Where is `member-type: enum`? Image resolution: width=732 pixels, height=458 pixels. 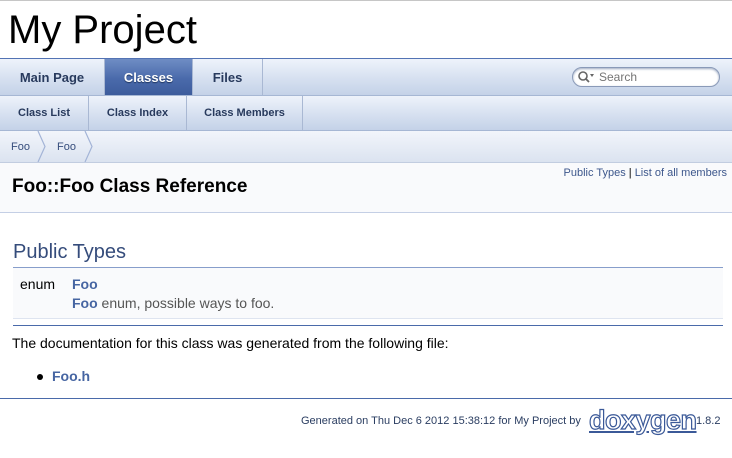
member-type: enum is located at coordinates (38, 284).